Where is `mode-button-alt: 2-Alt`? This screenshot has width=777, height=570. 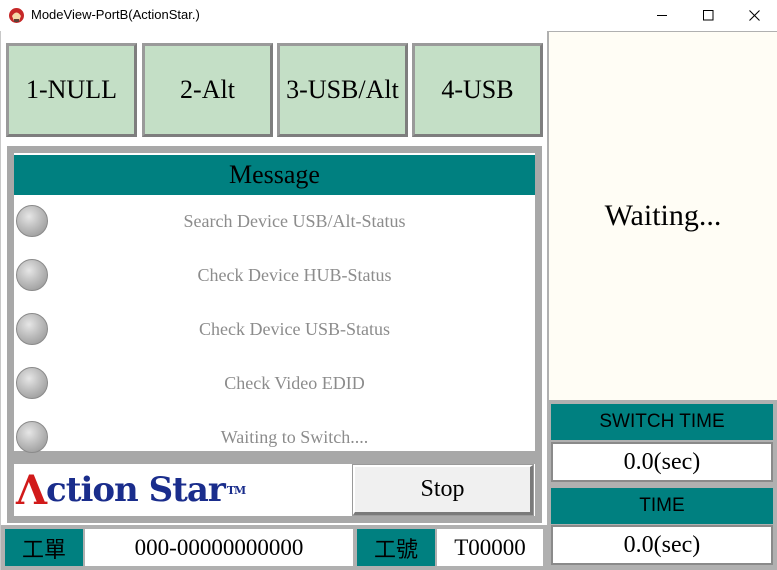
mode-button-alt: 2-Alt is located at coordinates (207, 90).